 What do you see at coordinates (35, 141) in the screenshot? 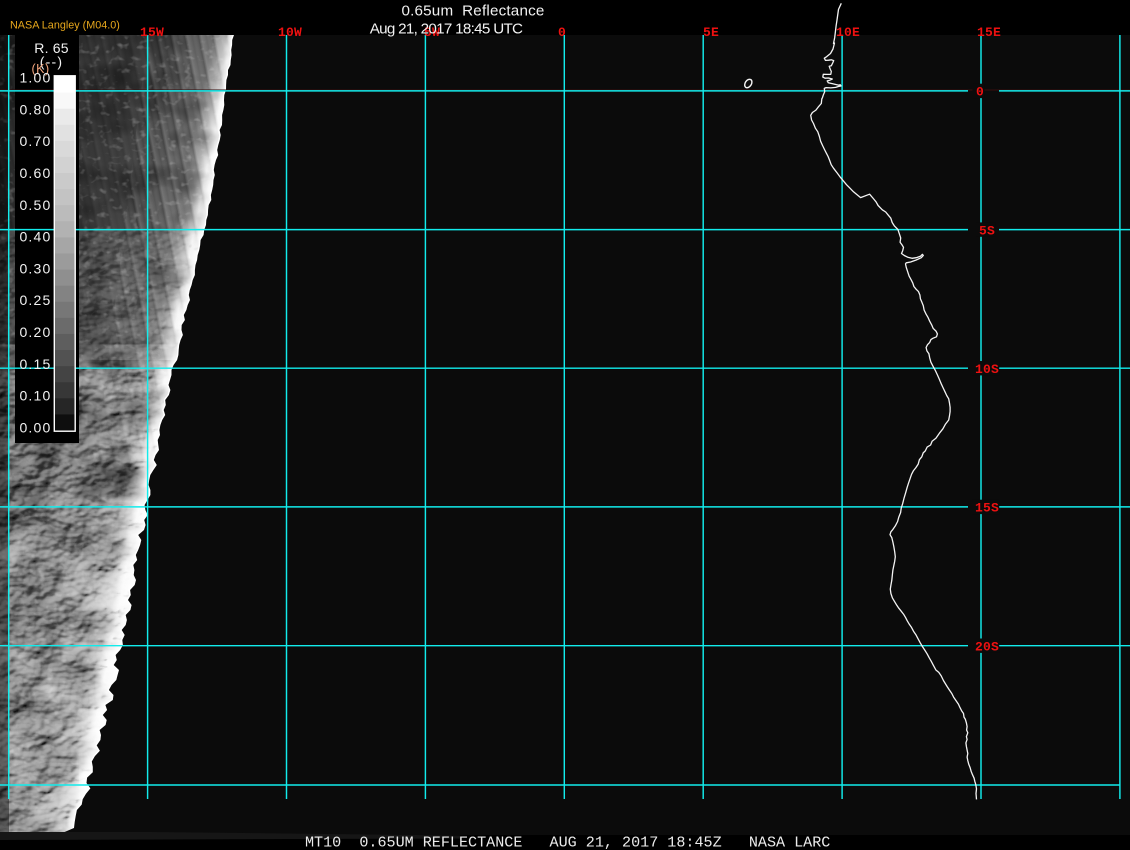
I see `svg-text: 0.70` at bounding box center [35, 141].